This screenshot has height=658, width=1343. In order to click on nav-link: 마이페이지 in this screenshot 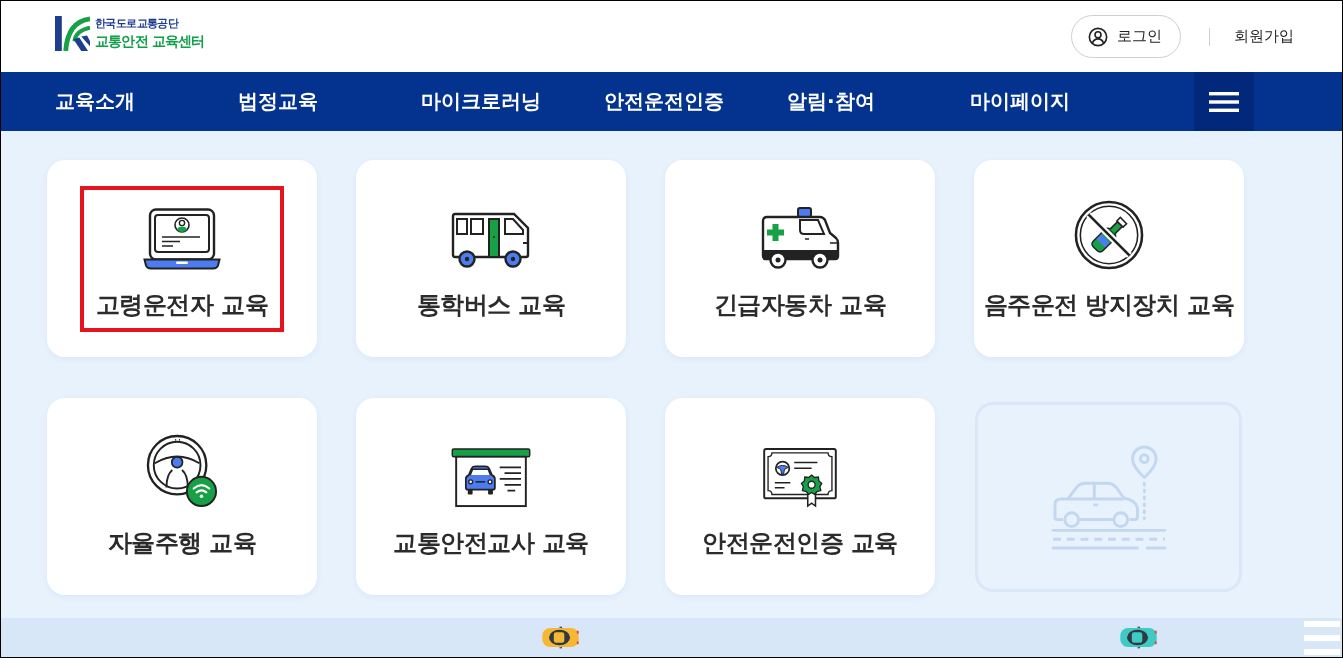, I will do `click(1061, 101)`.